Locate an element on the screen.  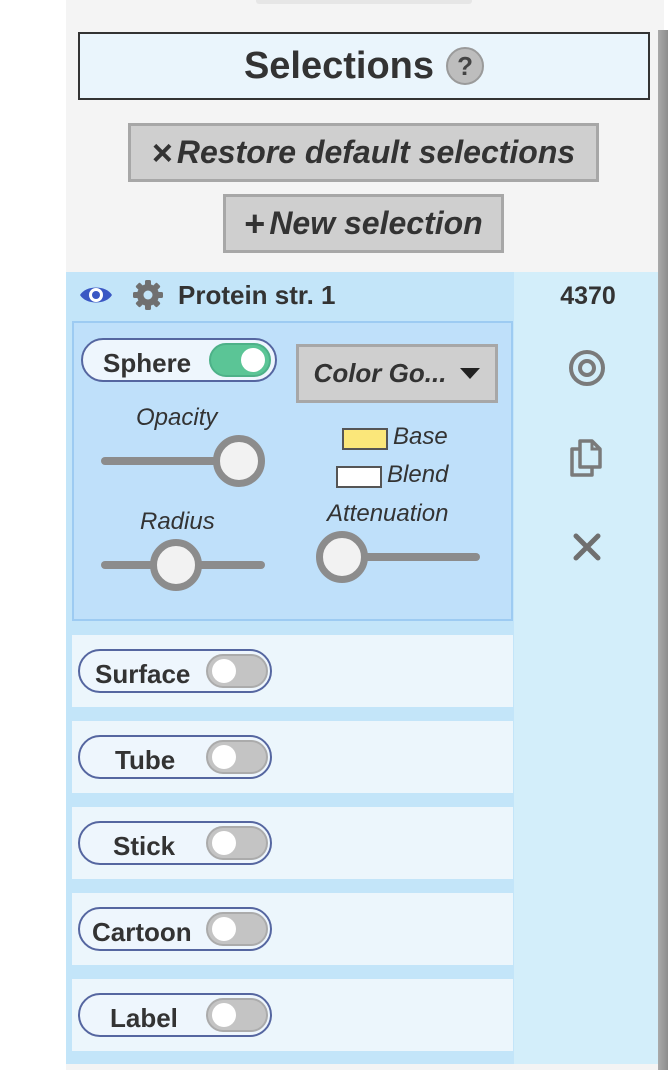
stick-label: Stick is located at coordinates (144, 846).